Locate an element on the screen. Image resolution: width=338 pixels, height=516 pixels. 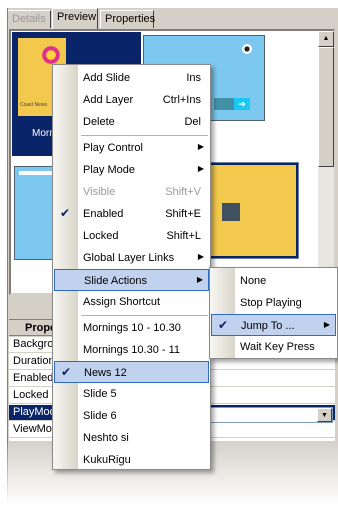
tab-properties: Properties is located at coordinates (127, 19).